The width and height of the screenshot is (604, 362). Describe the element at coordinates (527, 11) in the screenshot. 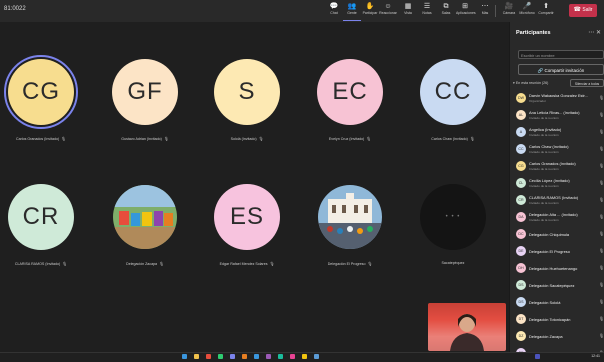

I see `toolbar-button-micrófono: 🎤 Micrófono` at that location.